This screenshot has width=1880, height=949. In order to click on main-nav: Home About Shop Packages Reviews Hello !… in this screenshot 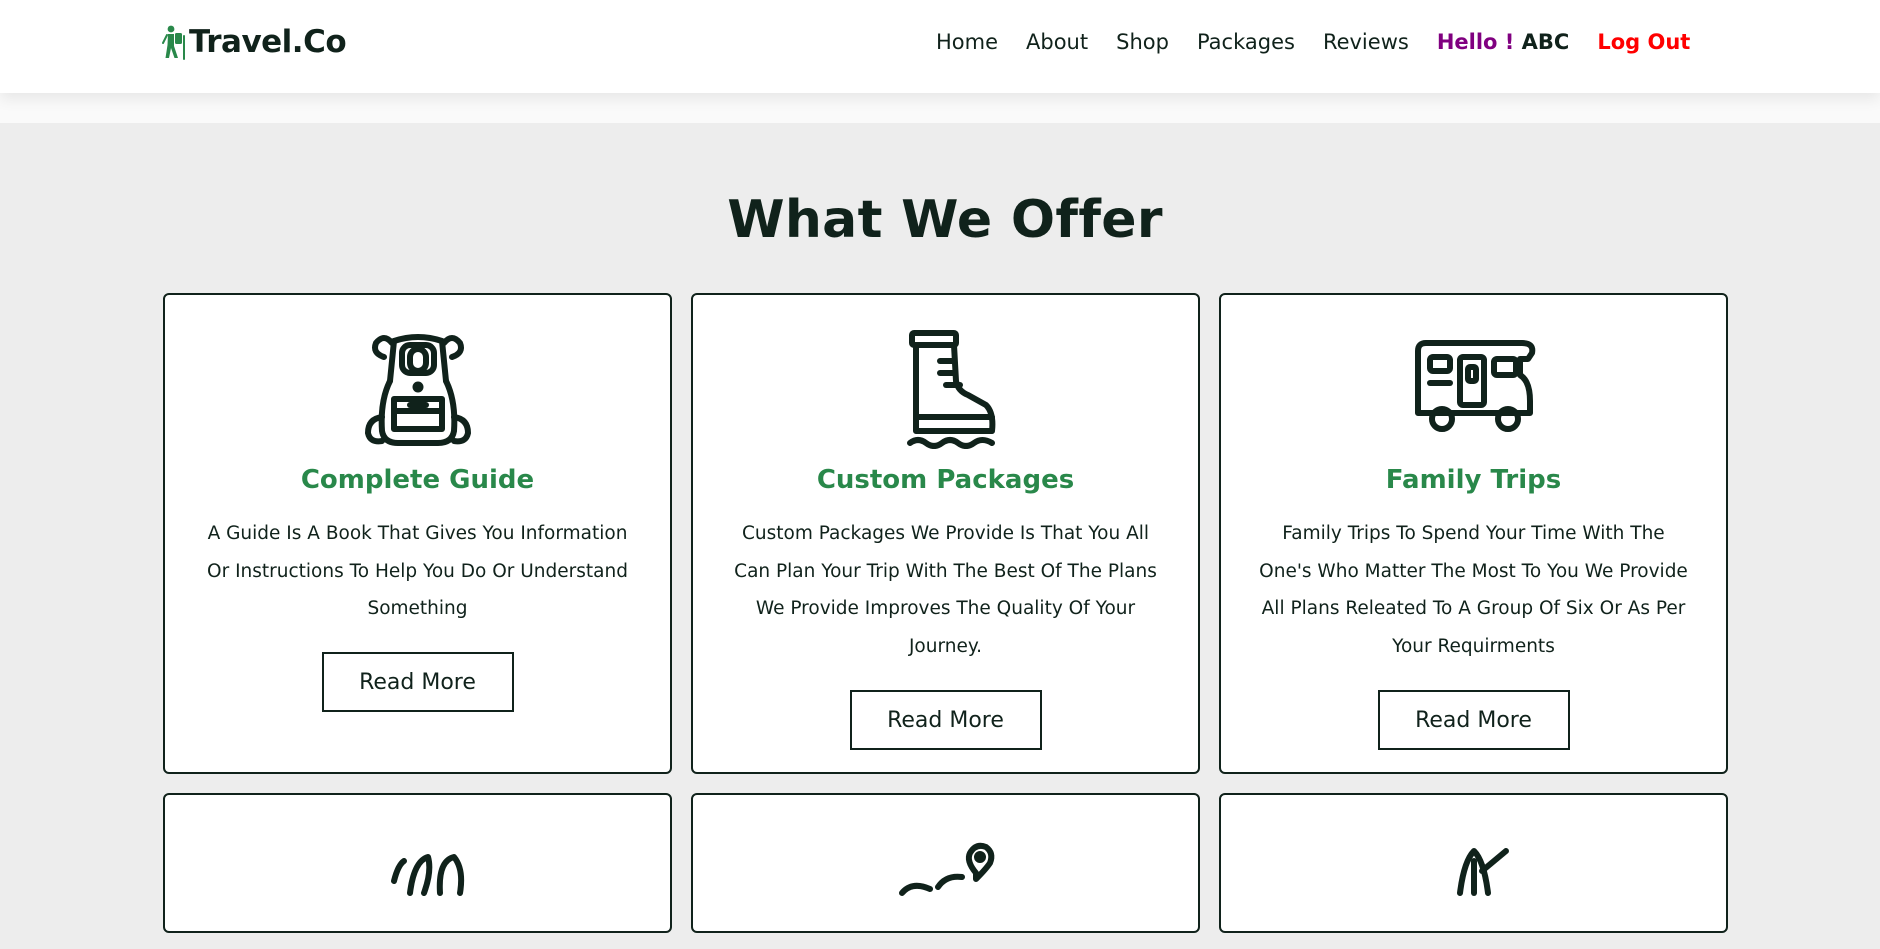, I will do `click(1313, 42)`.